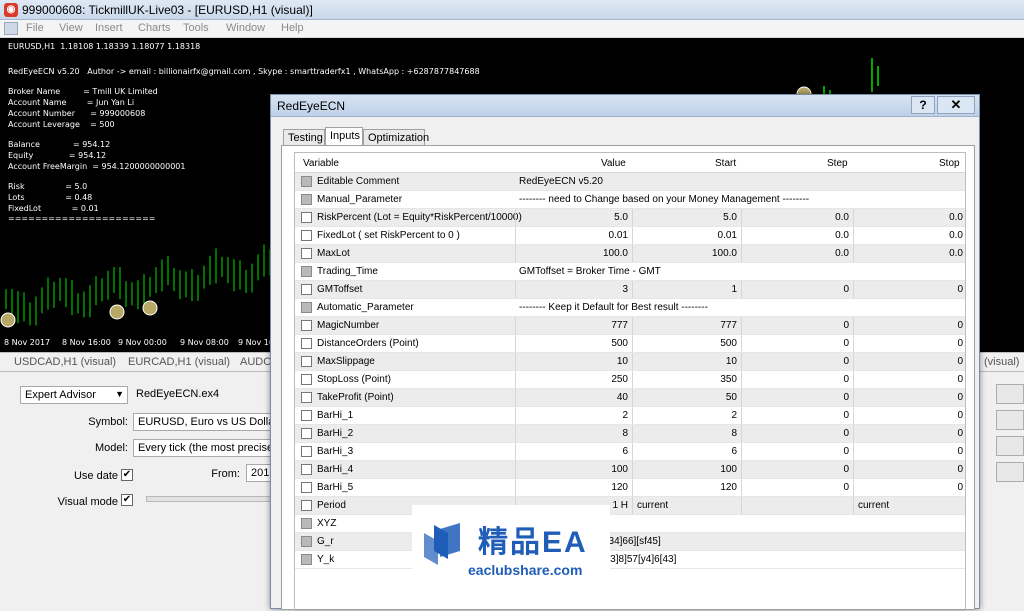 This screenshot has width=1024, height=611. I want to click on value-cell: 500, so click(573, 343).